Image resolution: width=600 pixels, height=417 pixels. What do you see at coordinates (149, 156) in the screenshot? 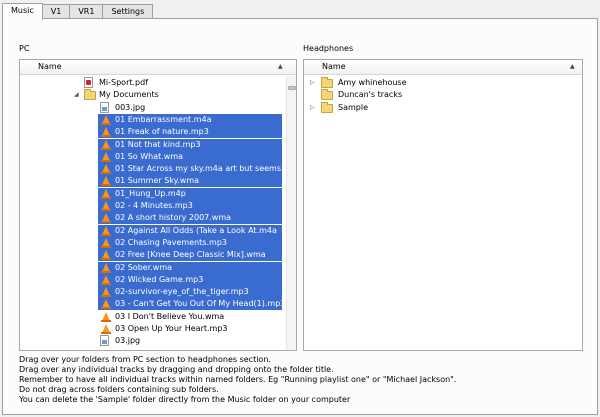
I see `row-label: 01 So What.wma` at bounding box center [149, 156].